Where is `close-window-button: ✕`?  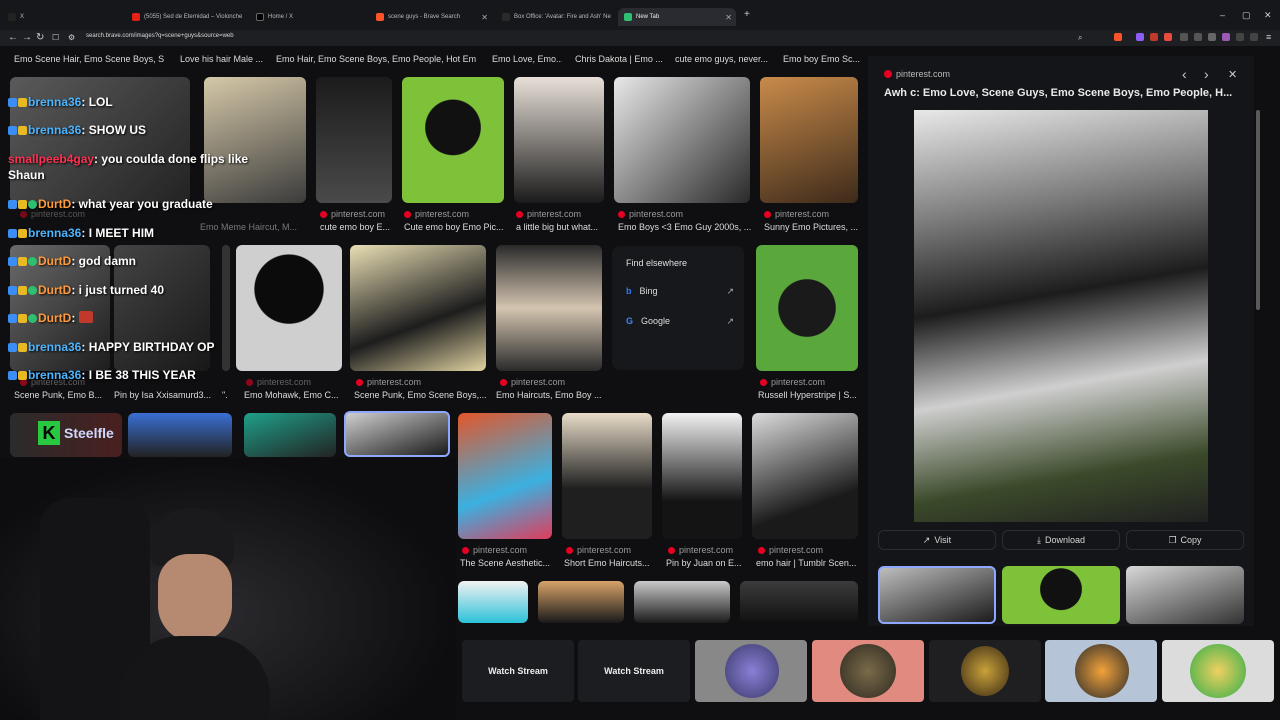
close-window-button: ✕ is located at coordinates (1268, 15).